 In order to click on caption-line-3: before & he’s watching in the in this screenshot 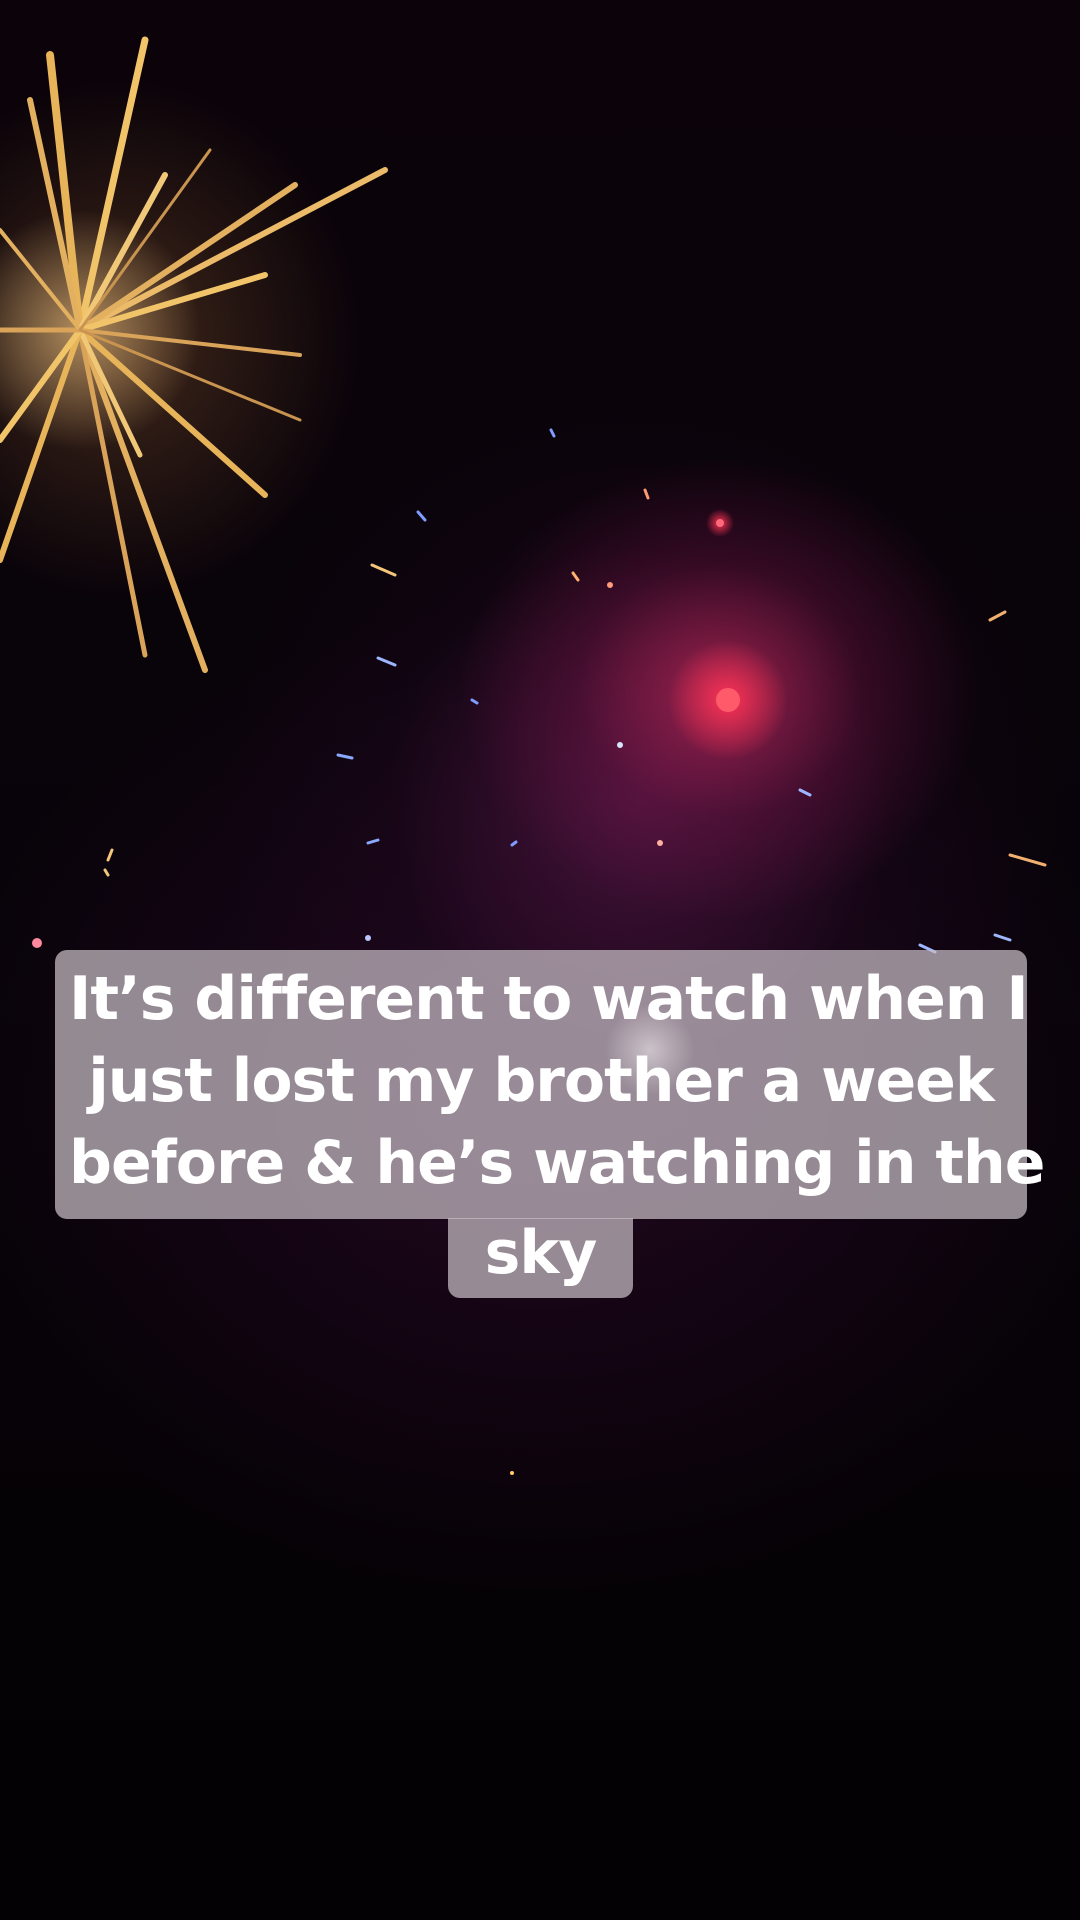, I will do `click(557, 1163)`.